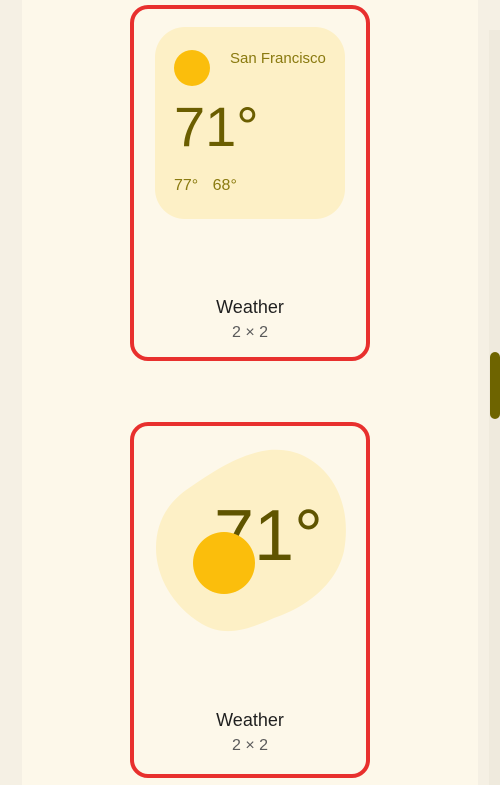 Image resolution: width=500 pixels, height=785 pixels. I want to click on weather-widget-preview: San Francisco 71° 77° 68°, so click(250, 123).